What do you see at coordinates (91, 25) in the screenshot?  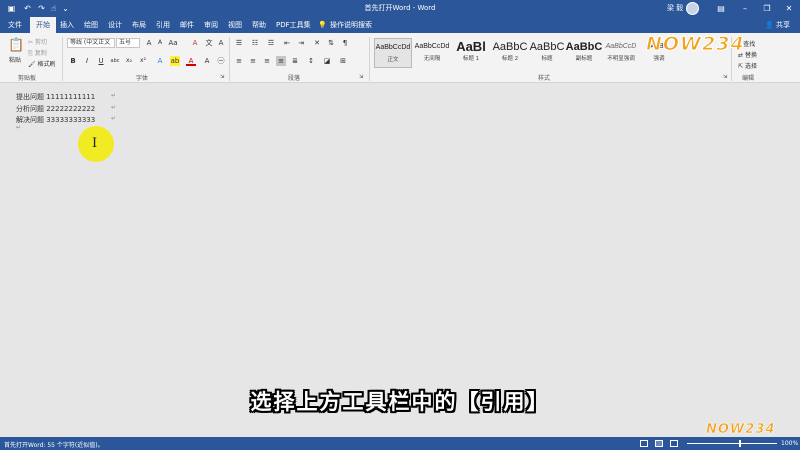 I see `tab-draw: 绘图` at bounding box center [91, 25].